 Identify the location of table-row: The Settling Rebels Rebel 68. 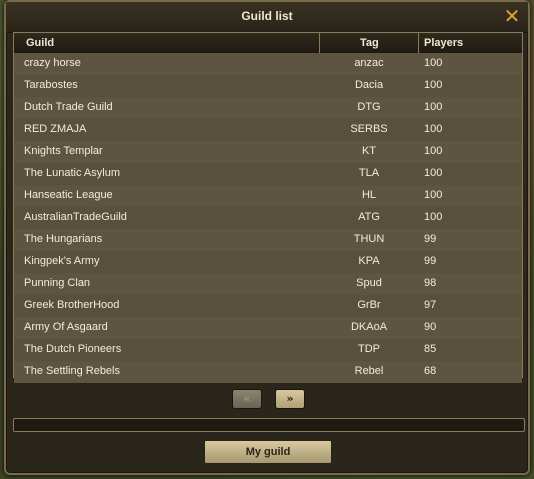
(268, 372).